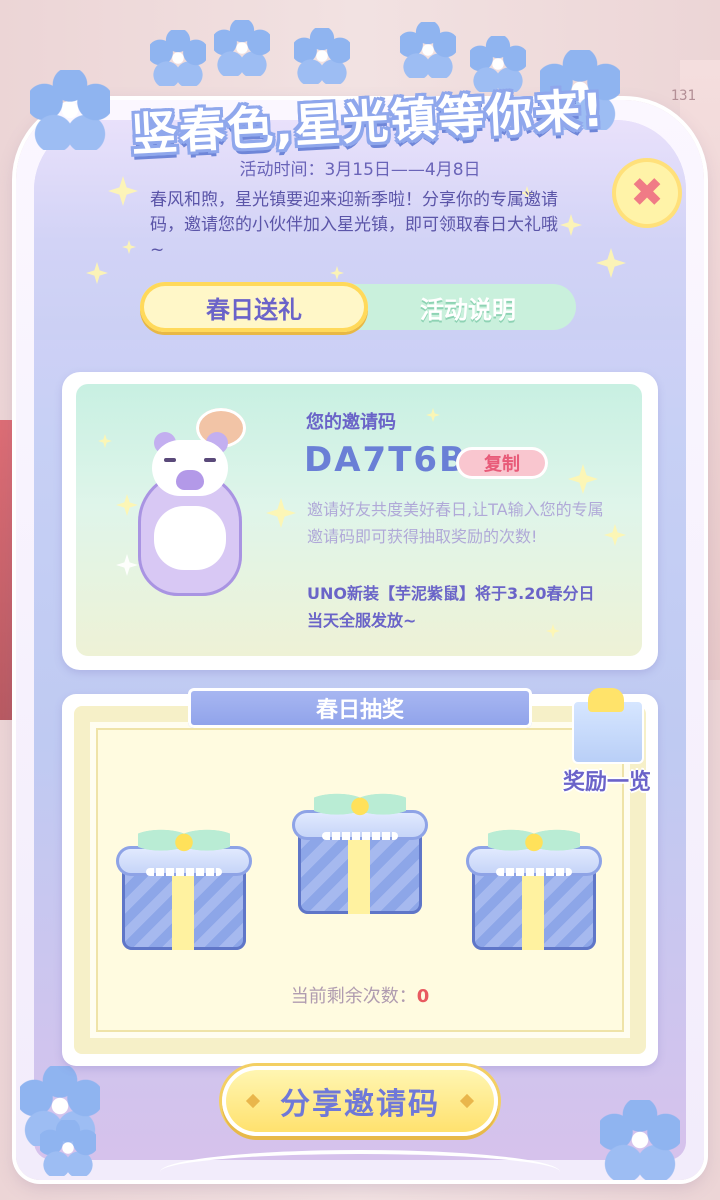  I want to click on background-counter: 131, so click(683, 96).